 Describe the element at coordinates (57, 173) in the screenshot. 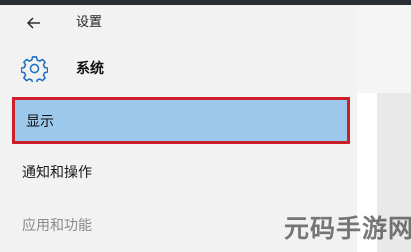

I see `nav-item-label: 通知和操作` at that location.